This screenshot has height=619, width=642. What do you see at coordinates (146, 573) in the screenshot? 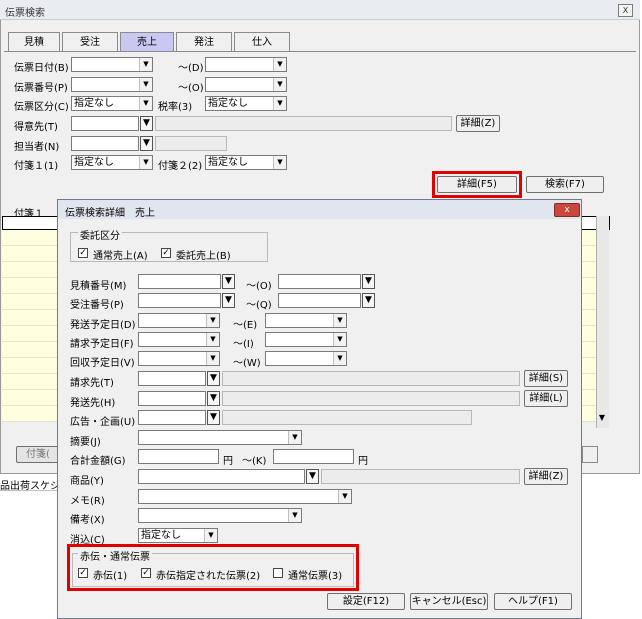
I see `red-shitei-checkbox: ✓` at bounding box center [146, 573].